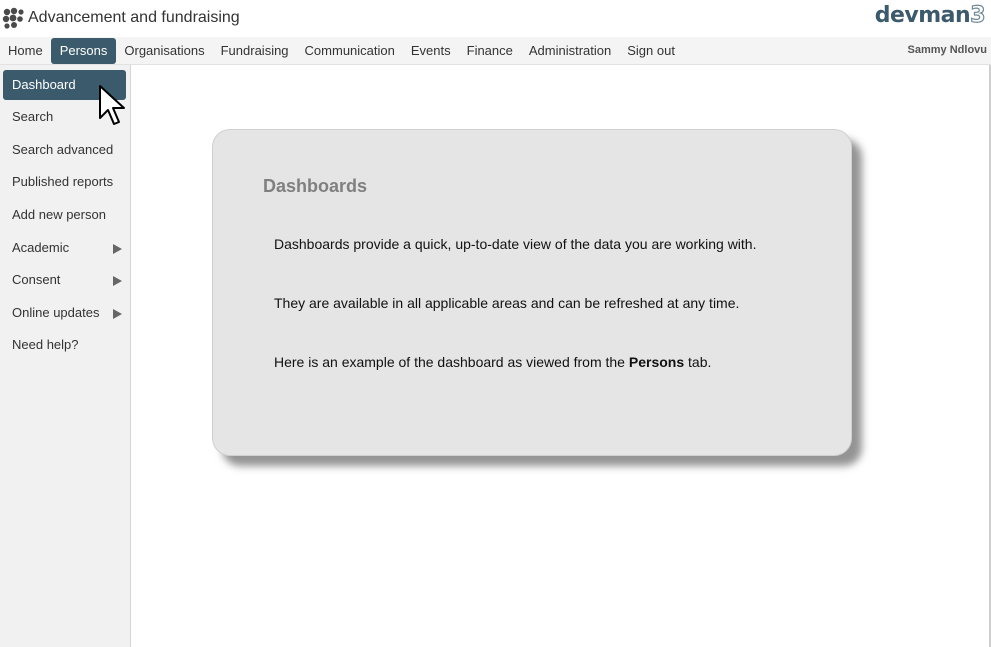  What do you see at coordinates (350, 51) in the screenshot?
I see `nav-tab-communication: Communication` at bounding box center [350, 51].